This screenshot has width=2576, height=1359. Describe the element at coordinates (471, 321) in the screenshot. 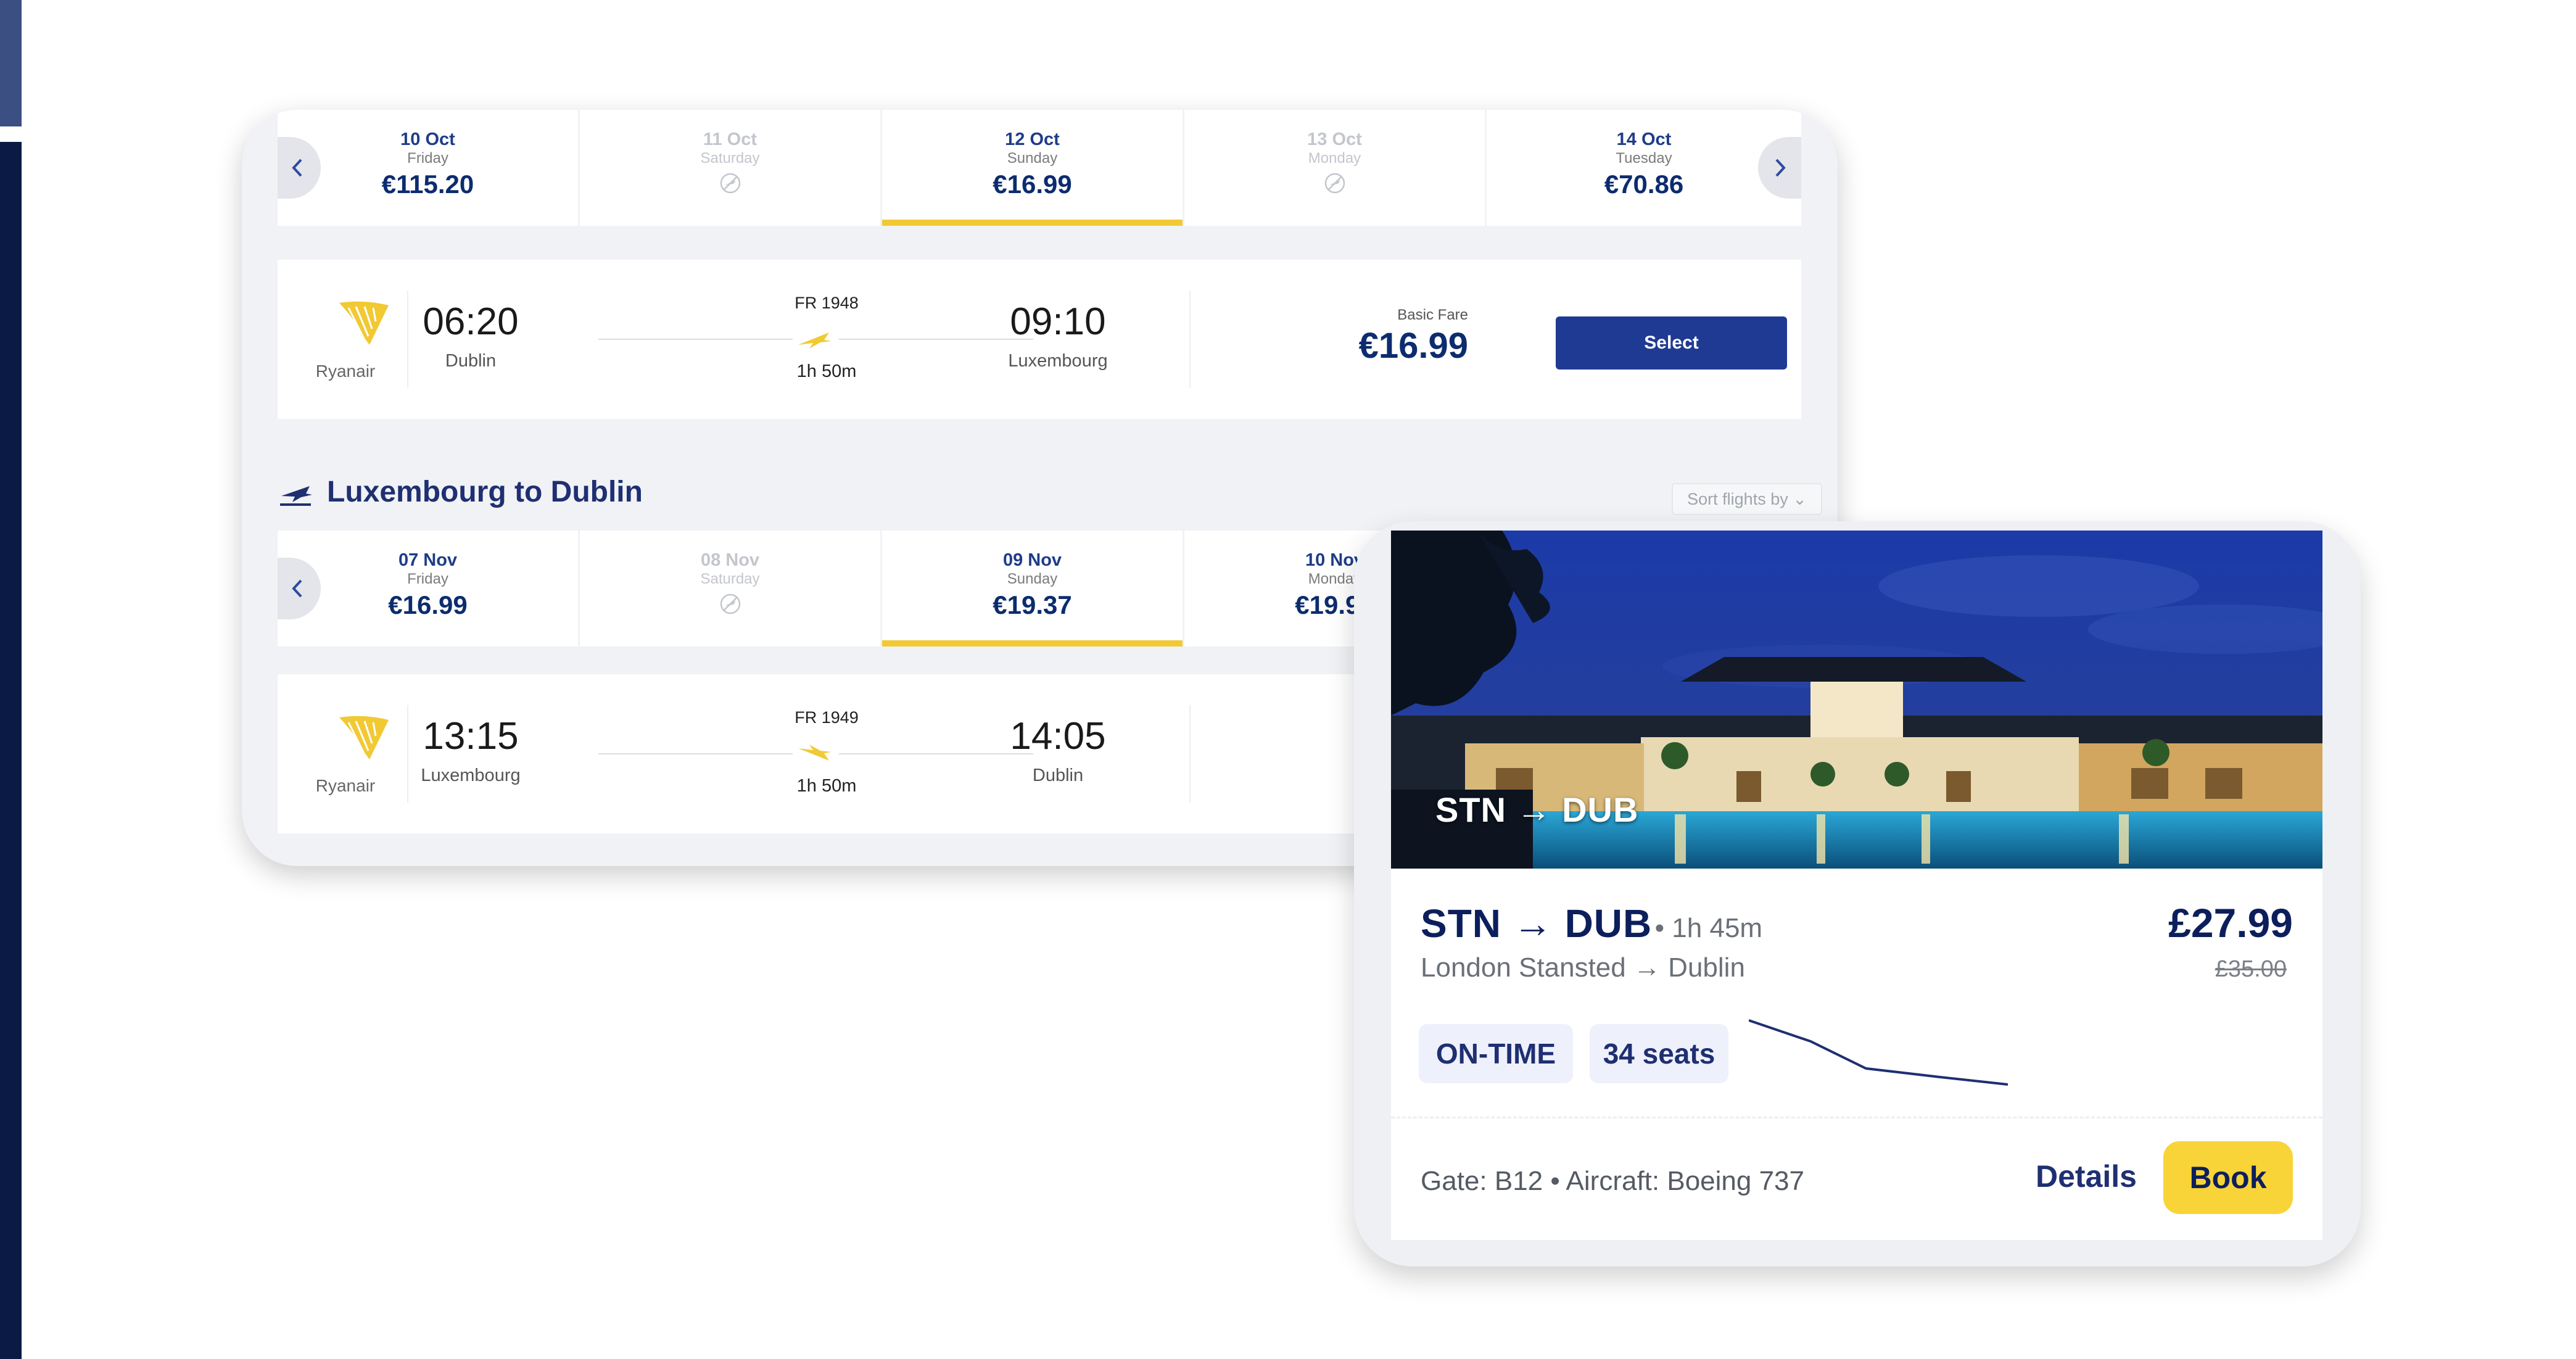

I see `depart-time: 06:20` at that location.